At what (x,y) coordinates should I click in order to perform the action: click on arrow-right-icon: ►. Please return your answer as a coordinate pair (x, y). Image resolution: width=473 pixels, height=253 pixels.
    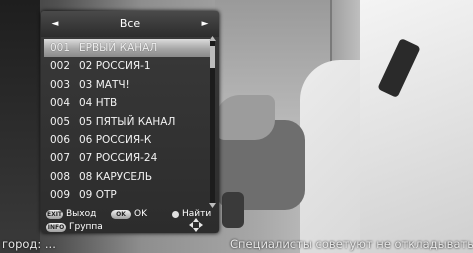
    Looking at the image, I should click on (205, 24).